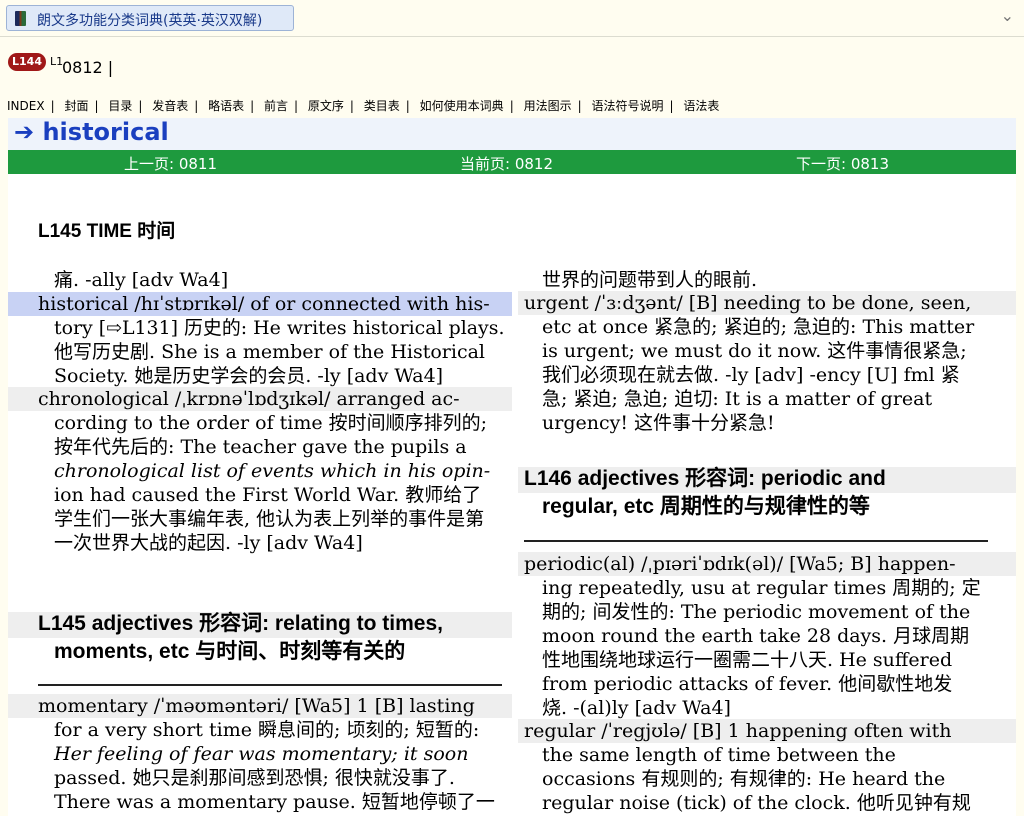  I want to click on text-line: etc at once 紧急的; 紧迫的; 急迫的: This matter, so click(758, 327).